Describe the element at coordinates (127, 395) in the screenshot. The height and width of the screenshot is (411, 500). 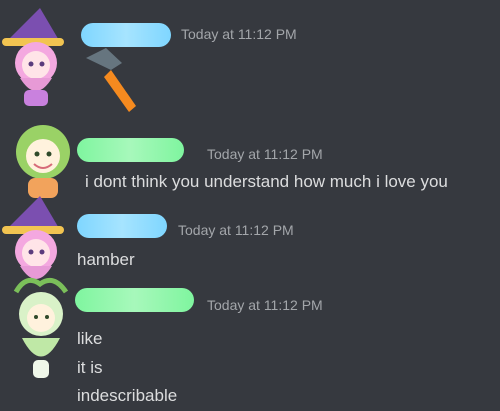
I see `message-text: indescribable` at that location.